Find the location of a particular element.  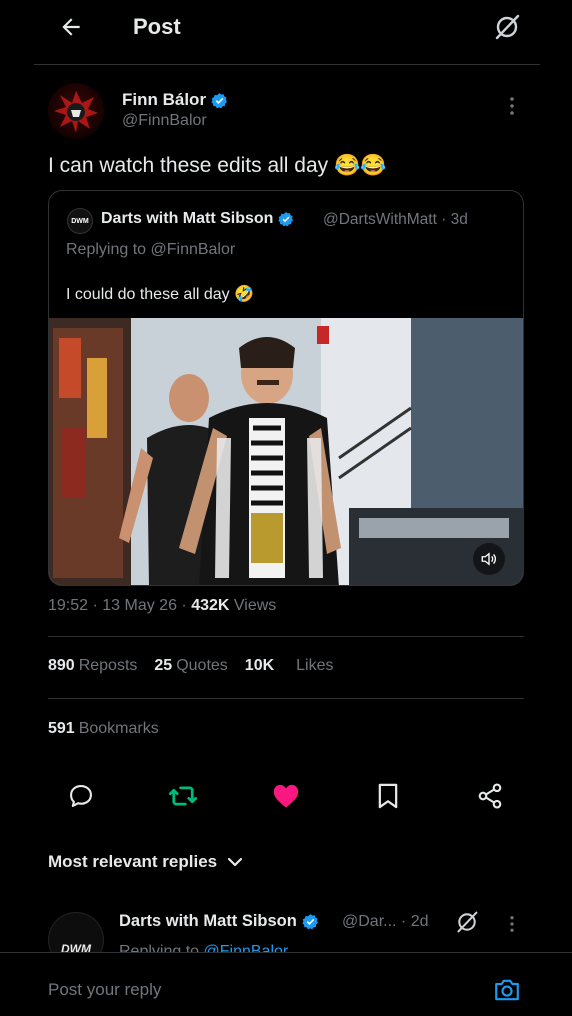

quotes-label: Quotes is located at coordinates (202, 665).